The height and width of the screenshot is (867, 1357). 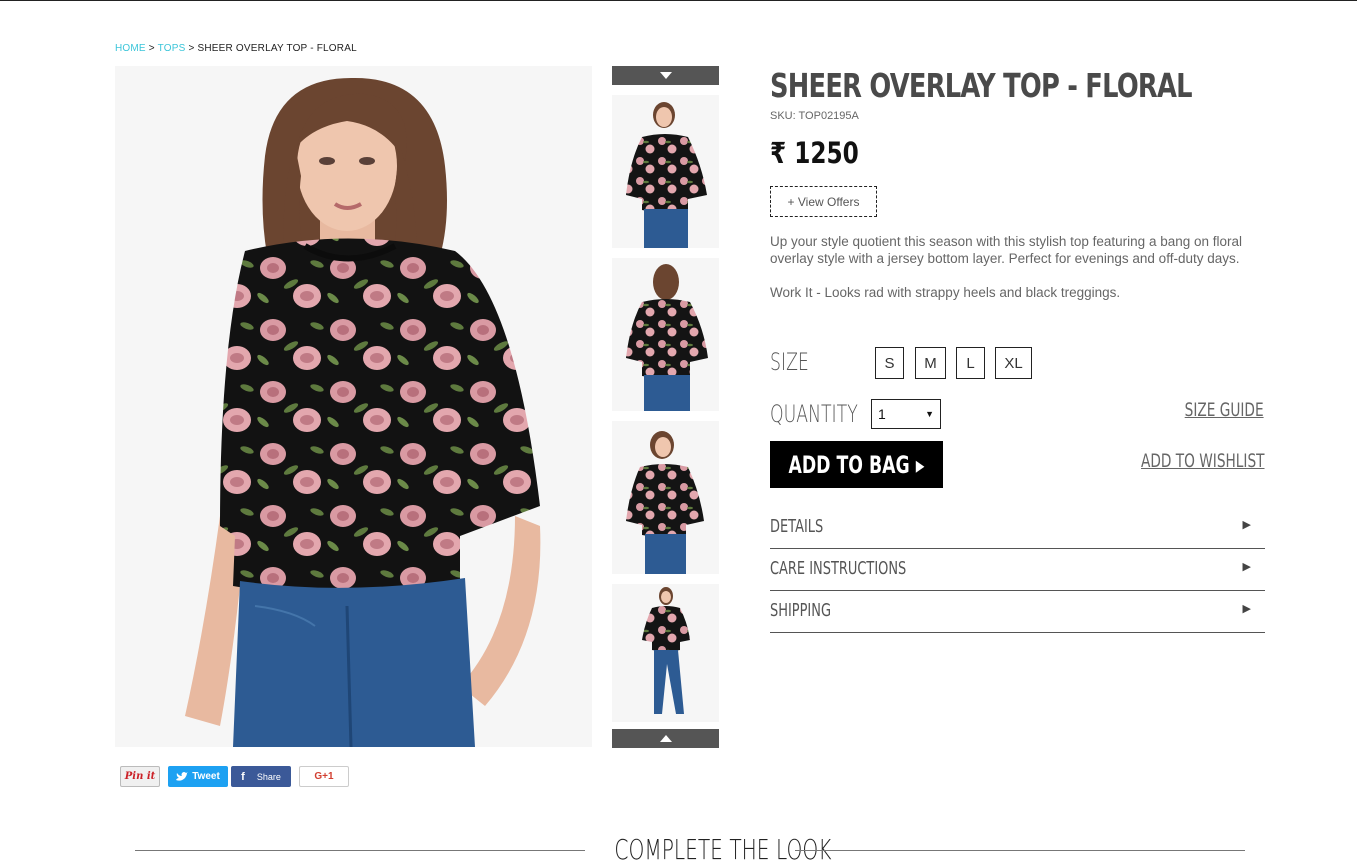 I want to click on facebook-f-icon: f, so click(x=243, y=776).